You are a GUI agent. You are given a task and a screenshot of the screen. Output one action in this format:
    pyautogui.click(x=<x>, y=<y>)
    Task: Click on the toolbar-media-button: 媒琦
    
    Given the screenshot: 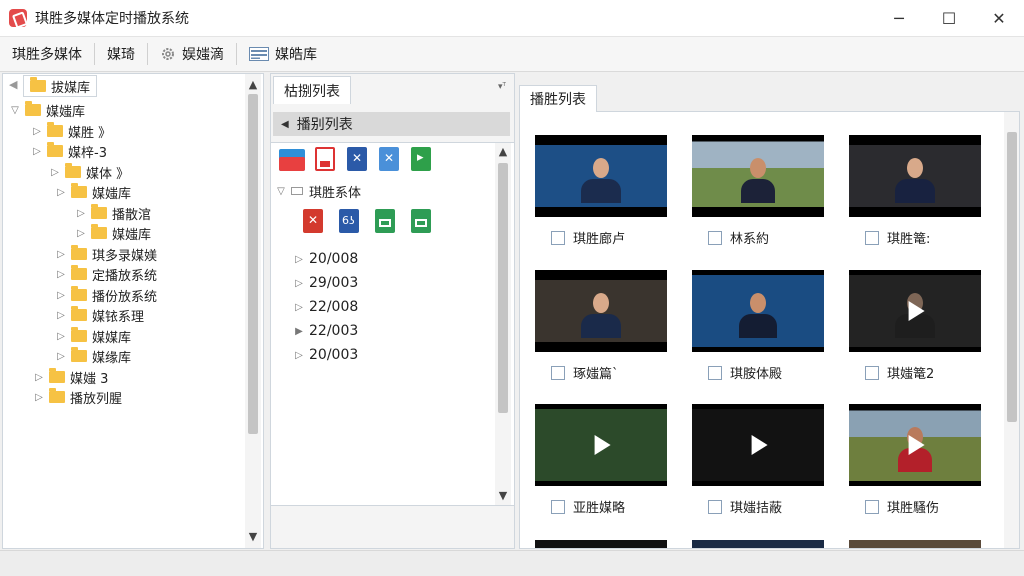 What is the action you would take?
    pyautogui.click(x=121, y=54)
    